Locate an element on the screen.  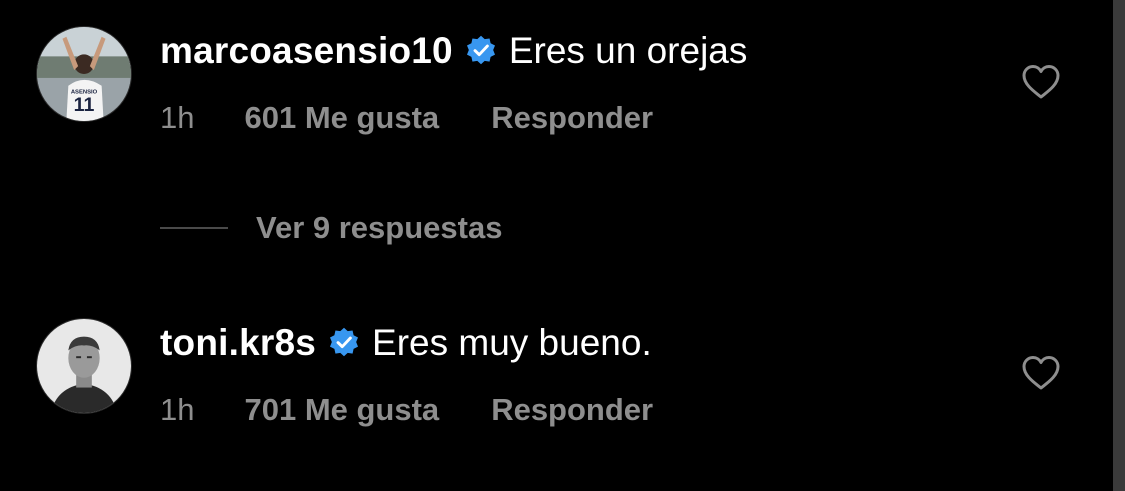
comment-line: marcoasensio10 Eres un orejas is located at coordinates (453, 51).